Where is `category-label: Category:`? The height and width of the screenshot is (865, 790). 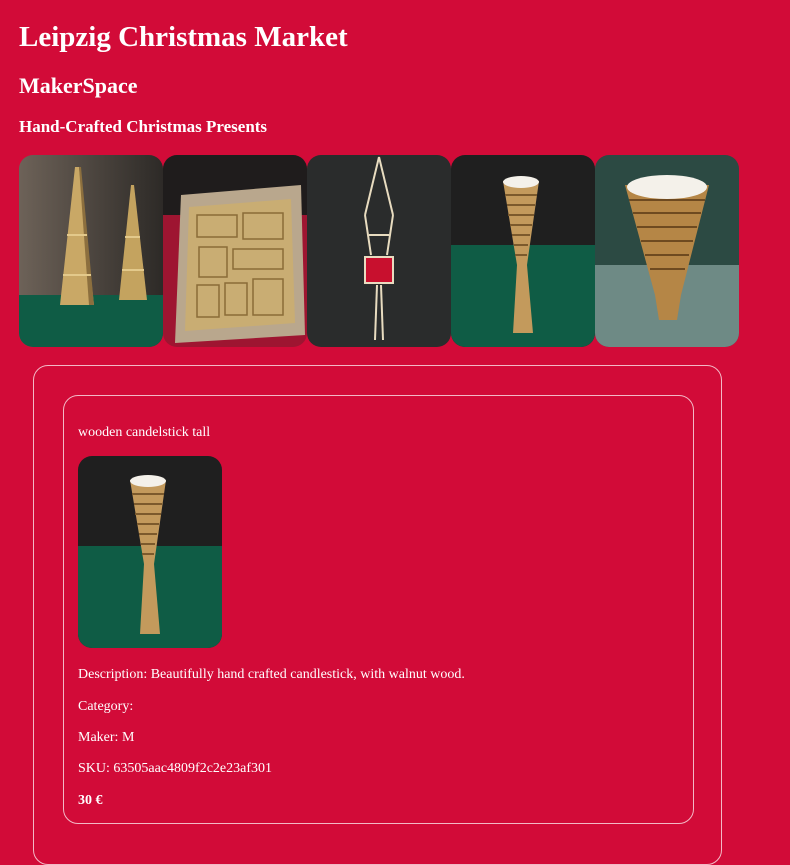
category-label: Category: is located at coordinates (106, 706).